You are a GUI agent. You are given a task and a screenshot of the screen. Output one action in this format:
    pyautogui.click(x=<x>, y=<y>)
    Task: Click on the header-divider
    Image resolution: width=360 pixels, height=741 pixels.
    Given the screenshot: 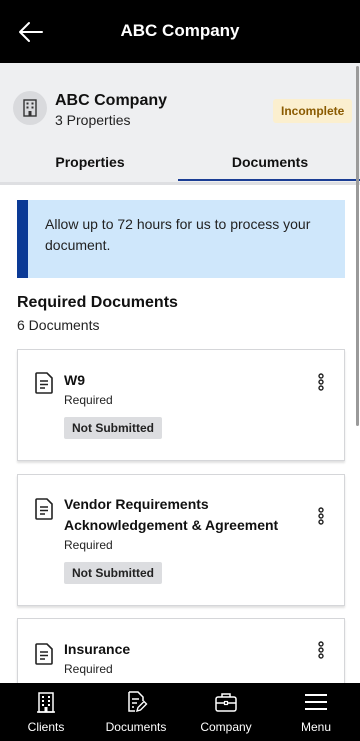 What is the action you would take?
    pyautogui.click(x=180, y=183)
    